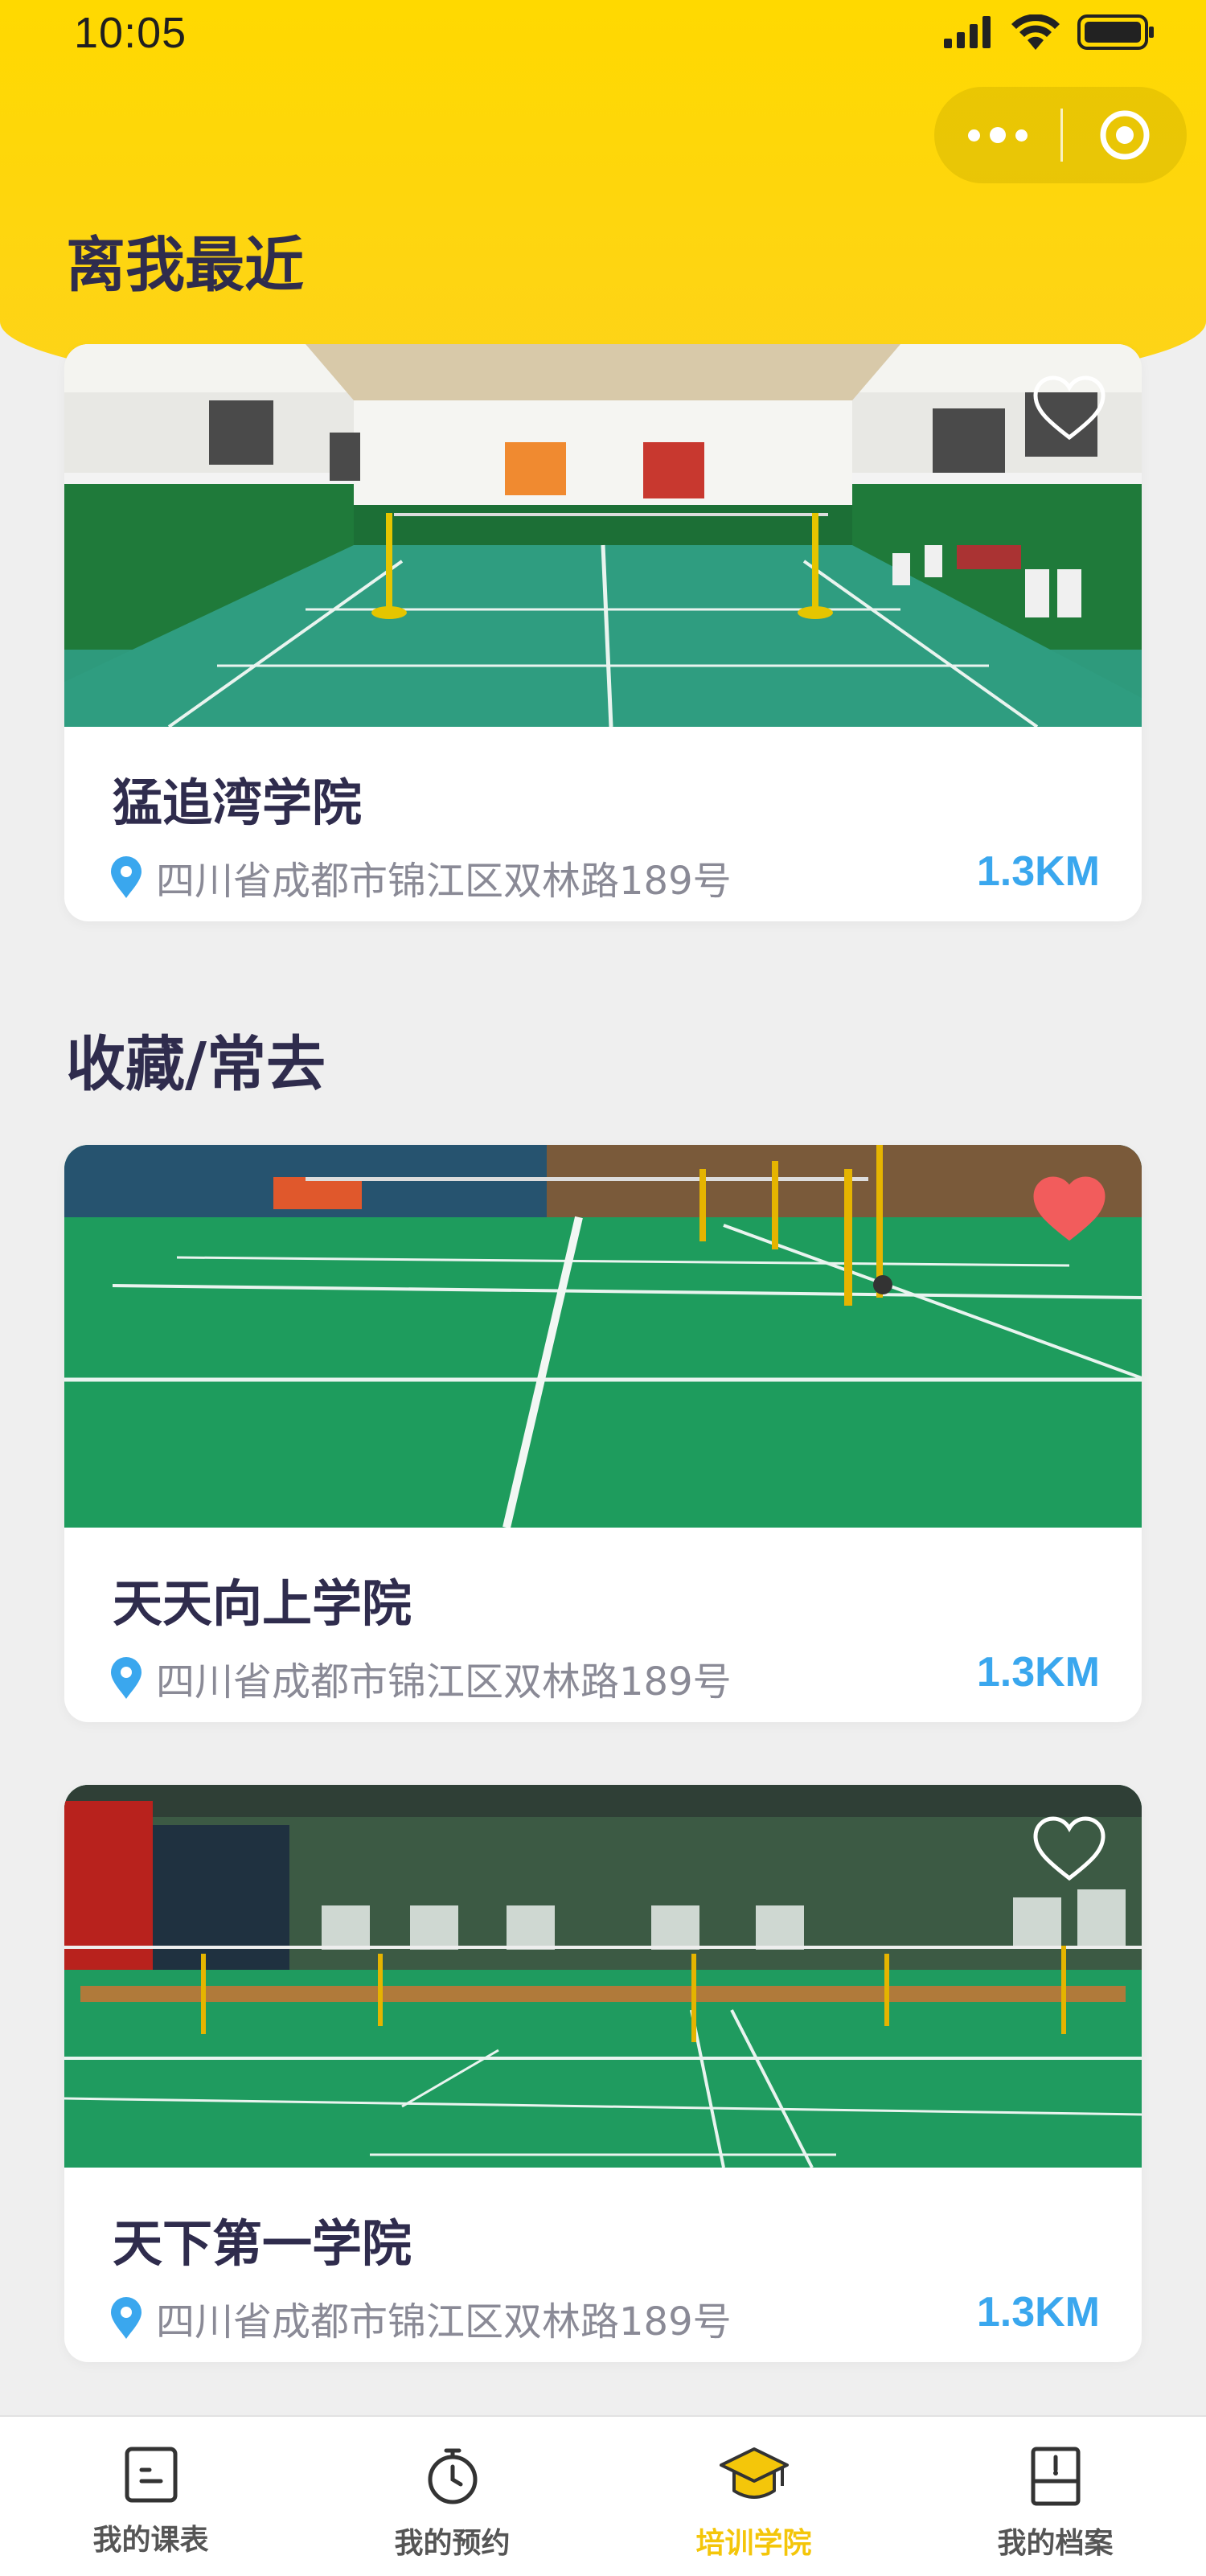  What do you see at coordinates (1035, 32) in the screenshot?
I see `wifi-icon` at bounding box center [1035, 32].